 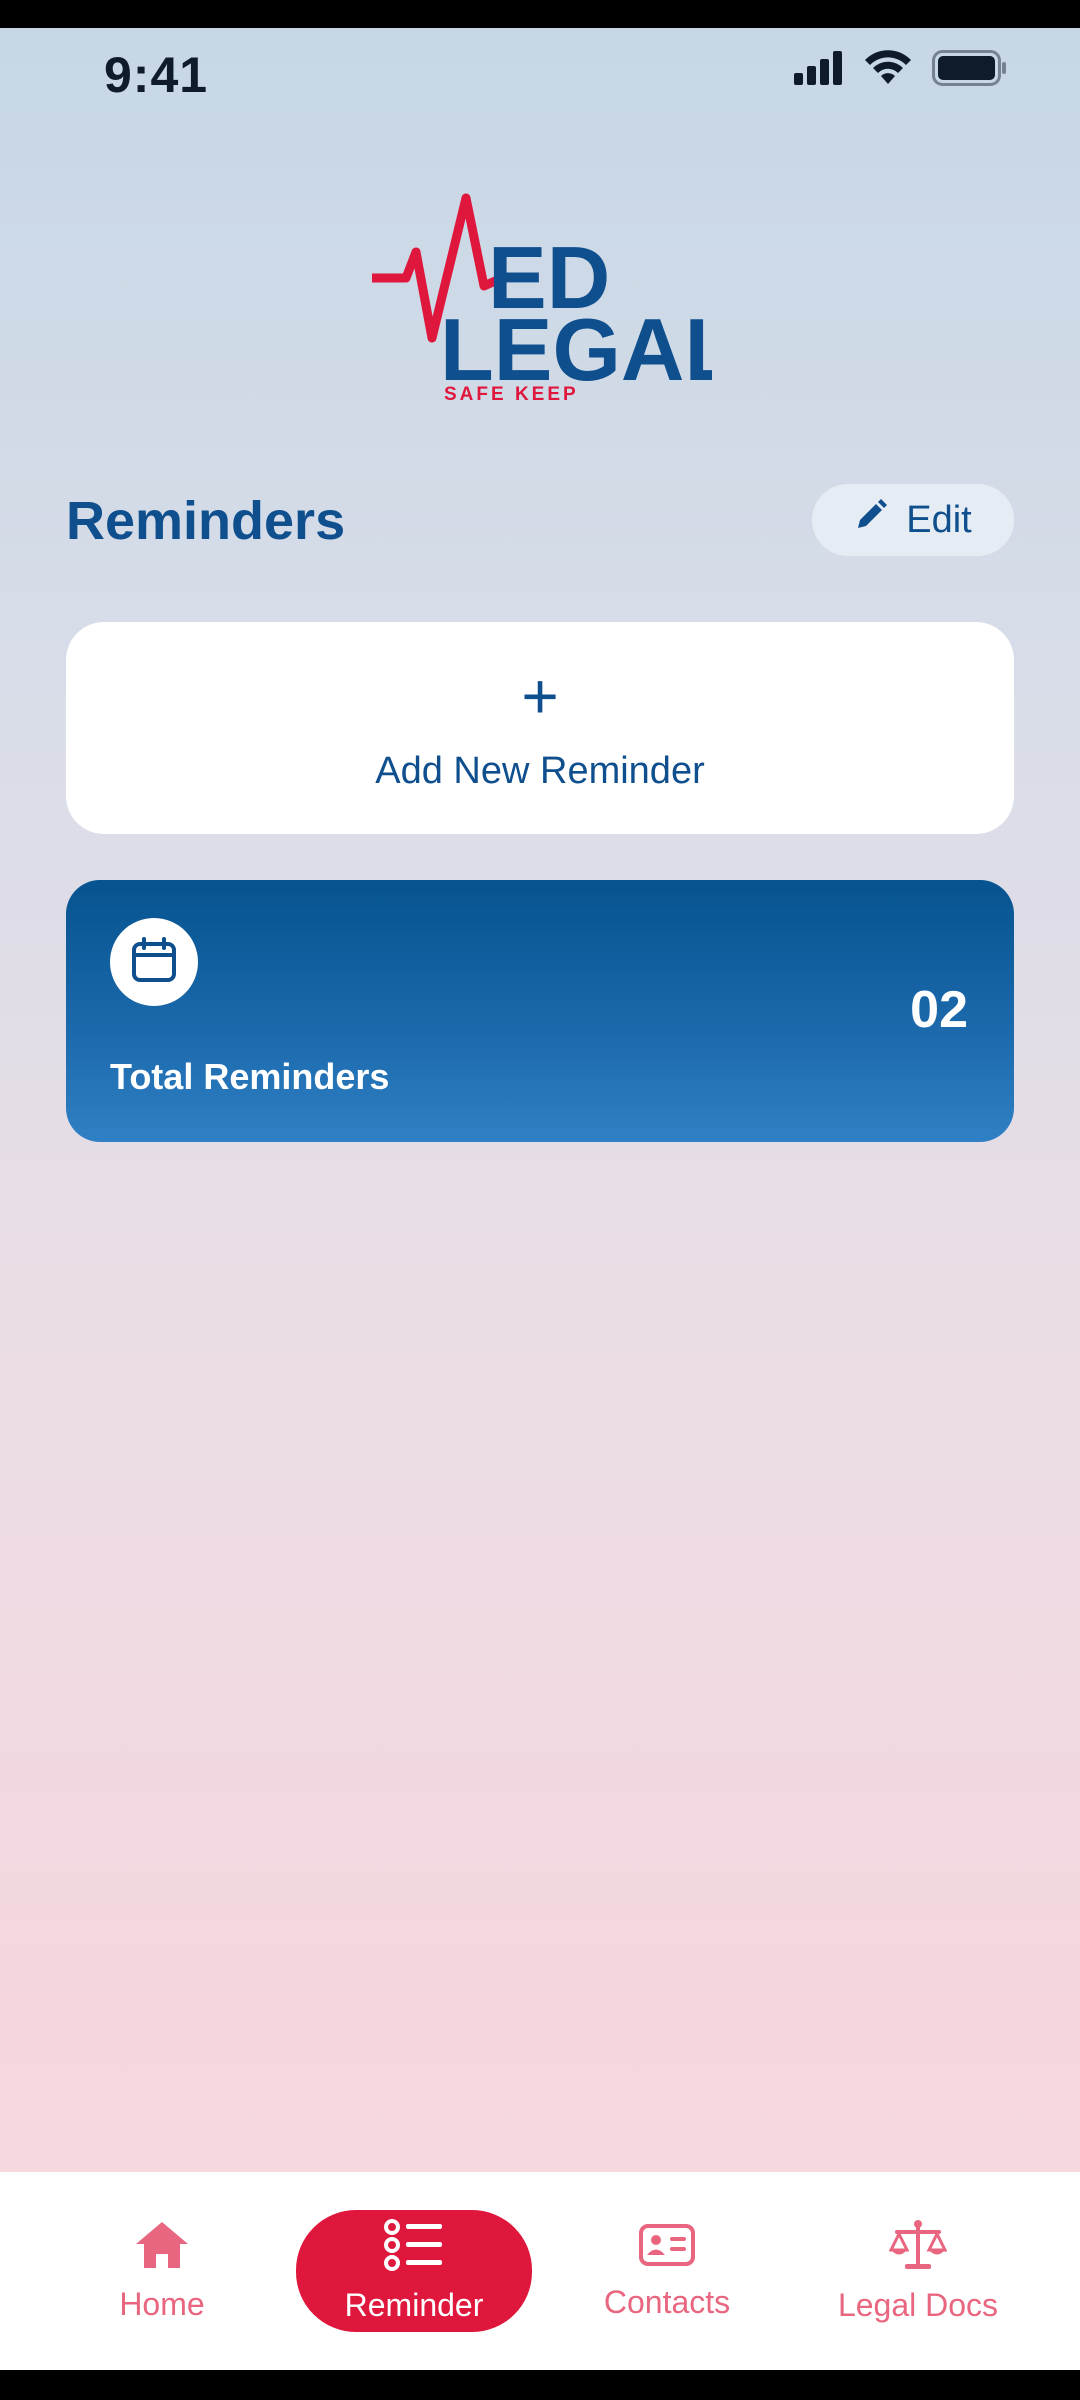 I want to click on bottom-navigation: Home Reminder Contacts Legal Docs, so click(x=540, y=2271).